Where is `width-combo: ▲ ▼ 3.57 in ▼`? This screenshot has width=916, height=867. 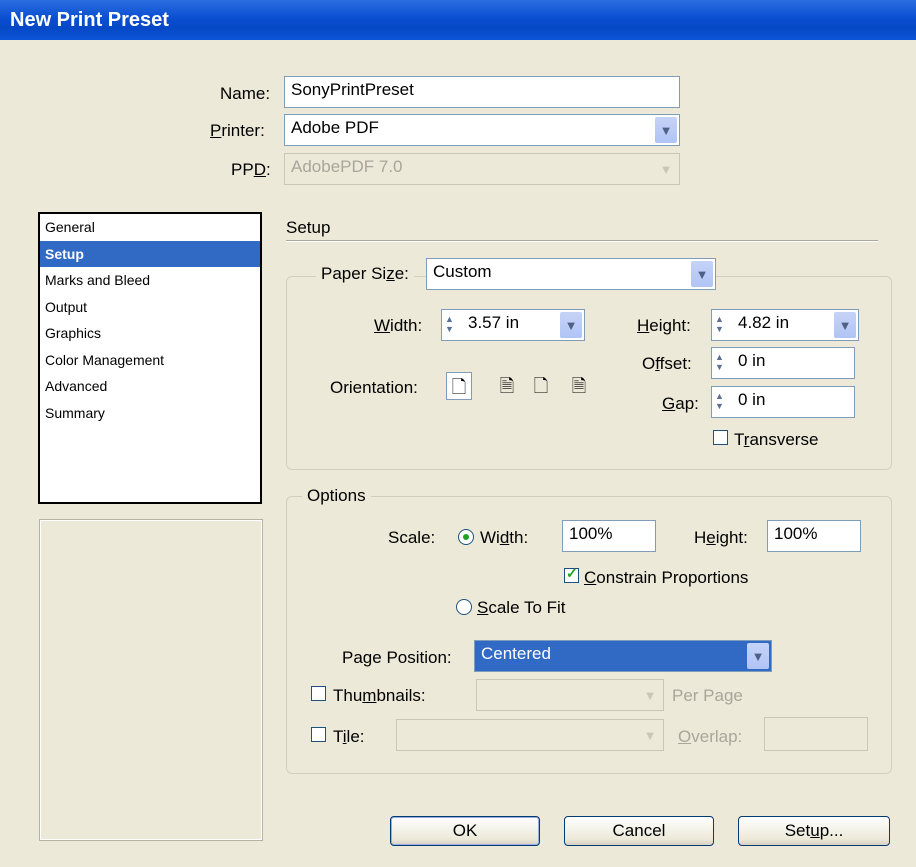
width-combo: ▲ ▼ 3.57 in ▼ is located at coordinates (513, 325).